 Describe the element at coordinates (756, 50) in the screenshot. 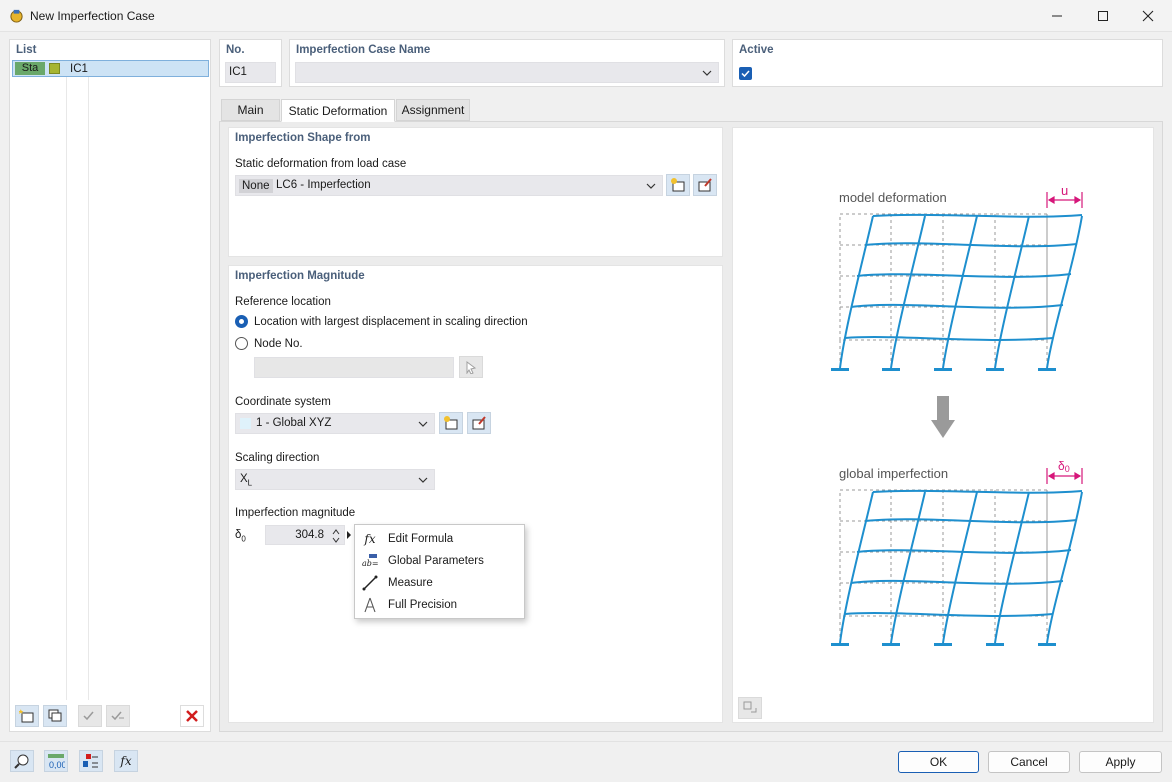

I see `active-label: Active` at that location.